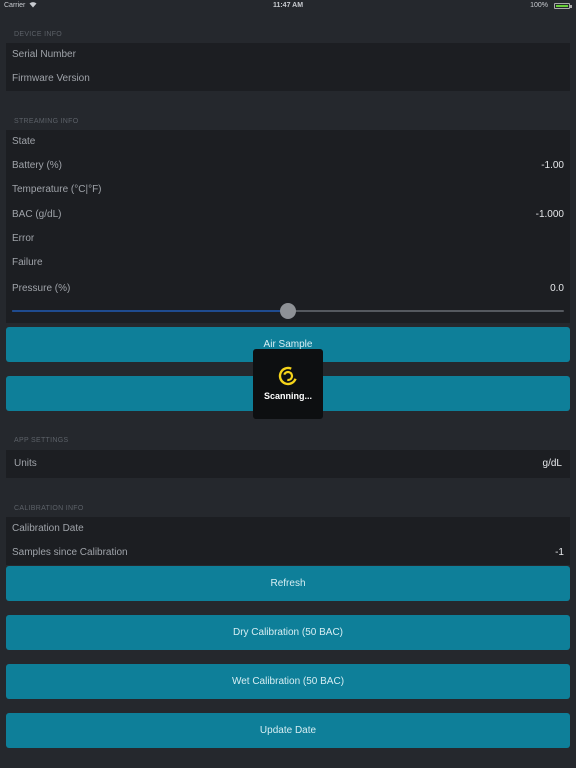 The image size is (576, 768). I want to click on samples-since-calibration-value: -1, so click(559, 552).